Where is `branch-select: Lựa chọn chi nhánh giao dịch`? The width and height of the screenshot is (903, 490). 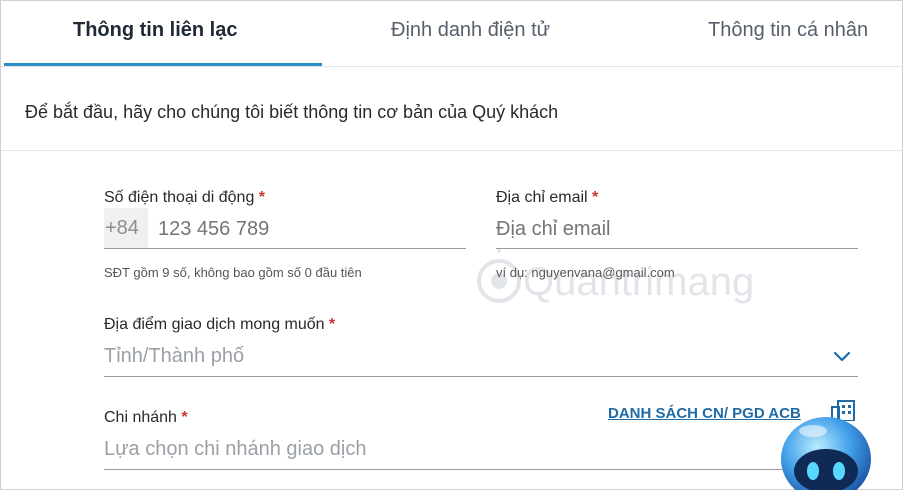
branch-select: Lựa chọn chi nhánh giao dịch is located at coordinates (235, 449).